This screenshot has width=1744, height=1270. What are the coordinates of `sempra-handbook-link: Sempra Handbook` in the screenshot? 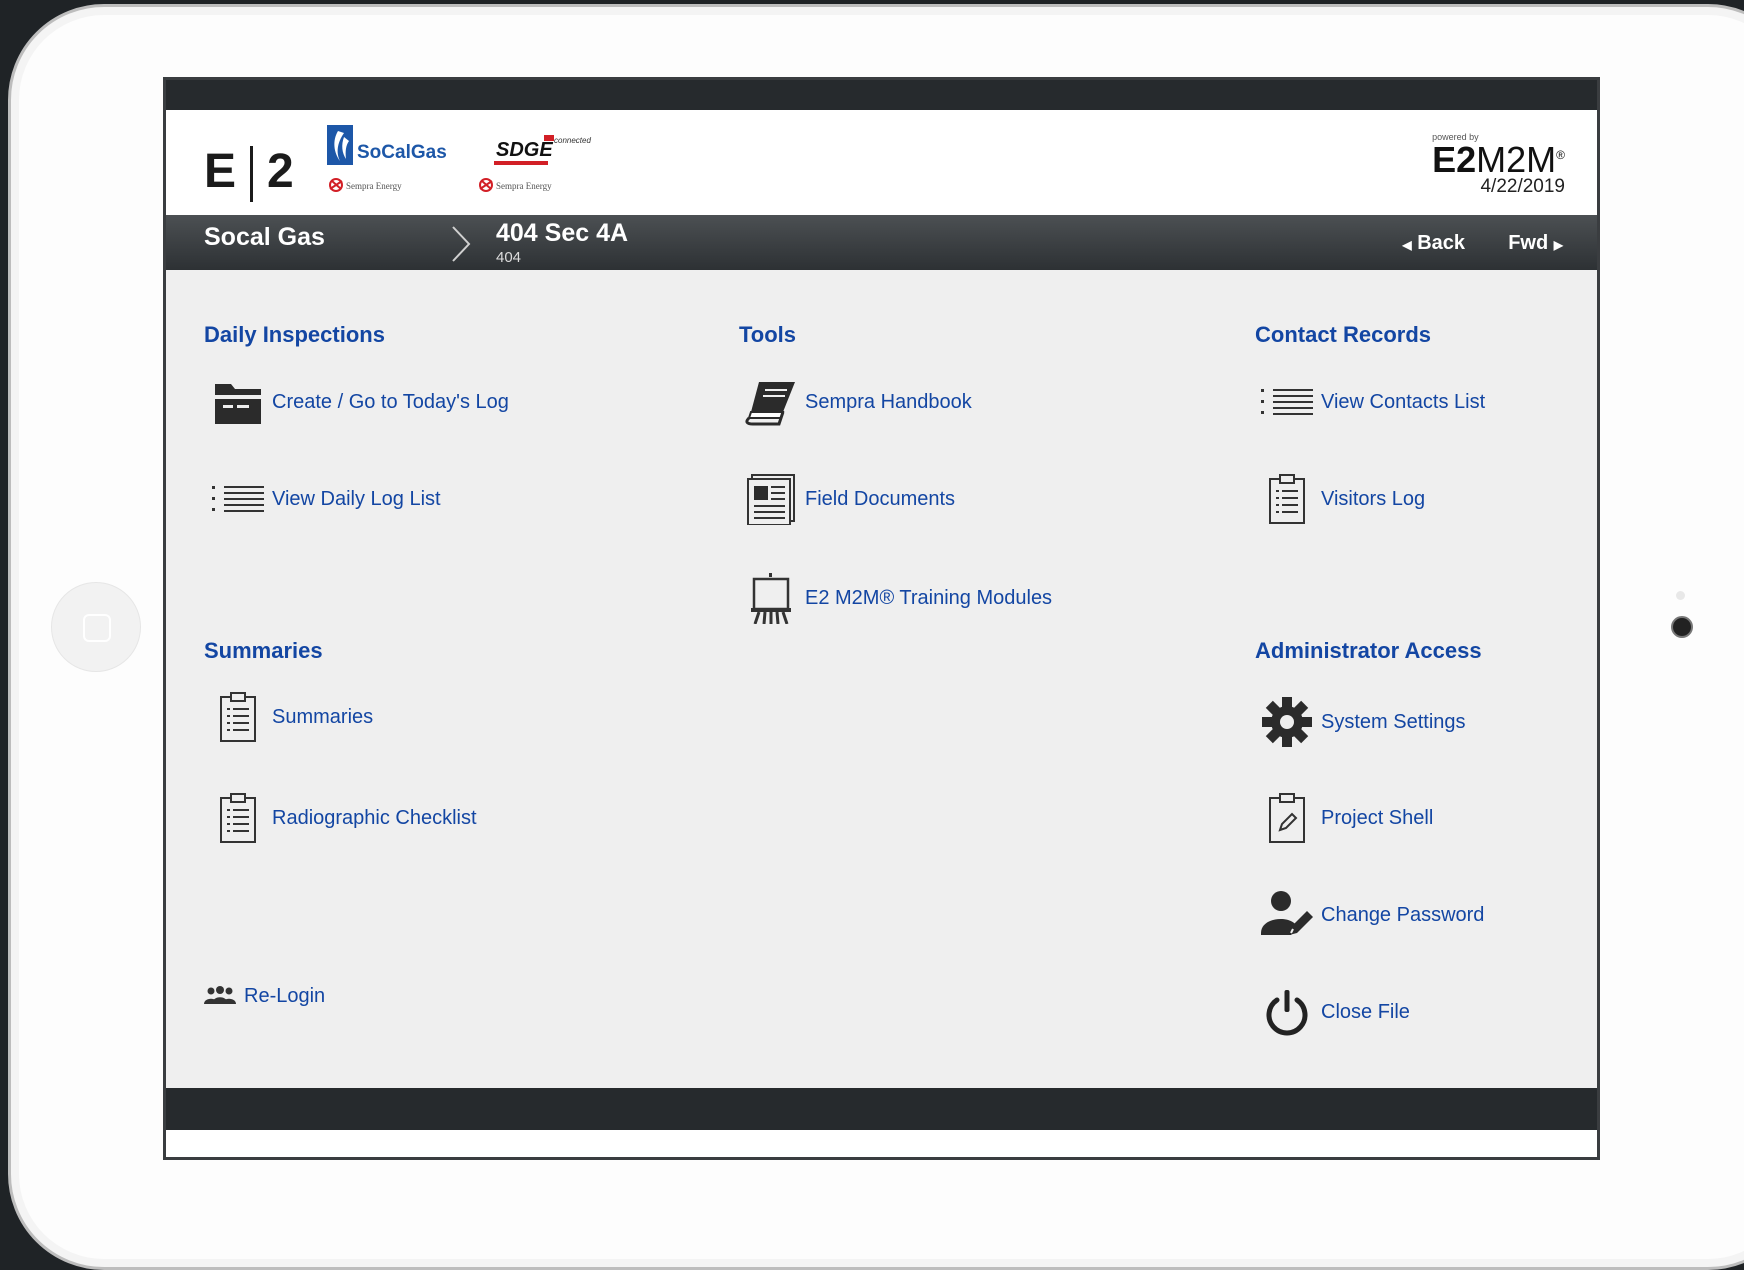 It's located at (858, 402).